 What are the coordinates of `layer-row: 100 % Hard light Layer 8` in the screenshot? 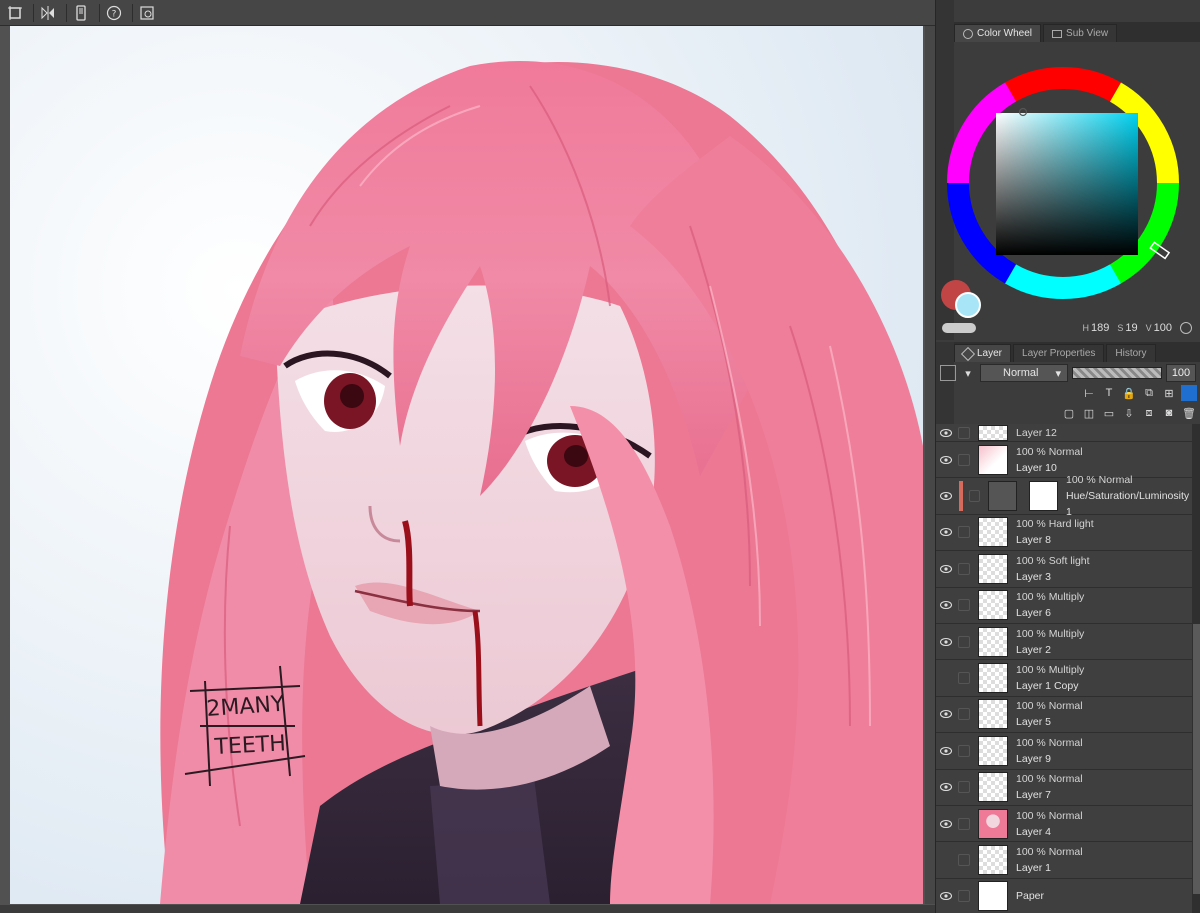 It's located at (1064, 533).